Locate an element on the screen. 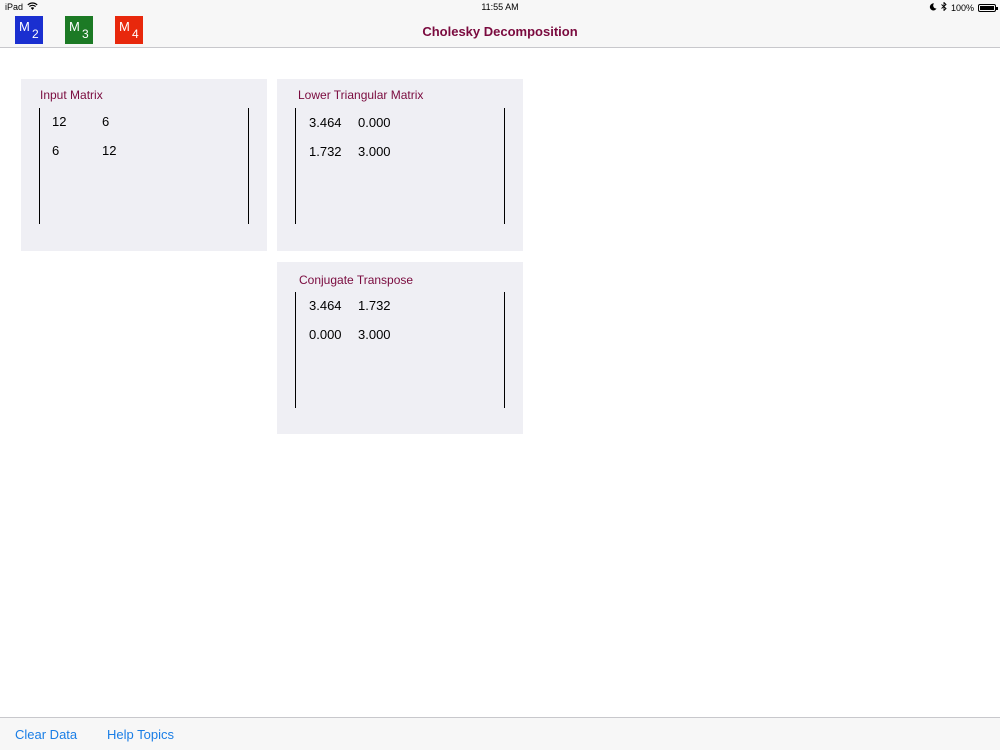 This screenshot has height=750, width=1000. battery-percent: 100% is located at coordinates (962, 7).